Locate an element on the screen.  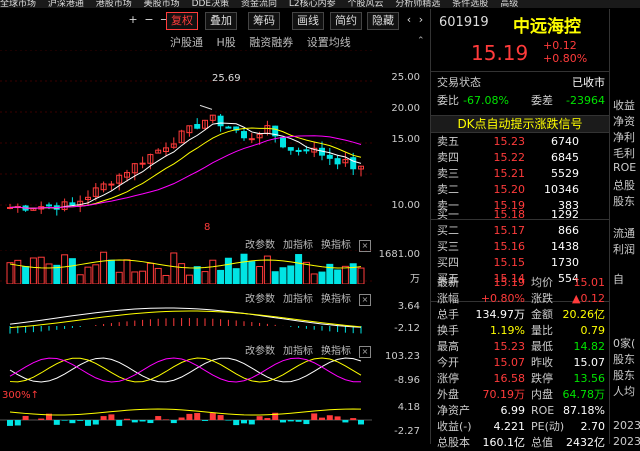
change-value: +0.12 is located at coordinates (565, 45).